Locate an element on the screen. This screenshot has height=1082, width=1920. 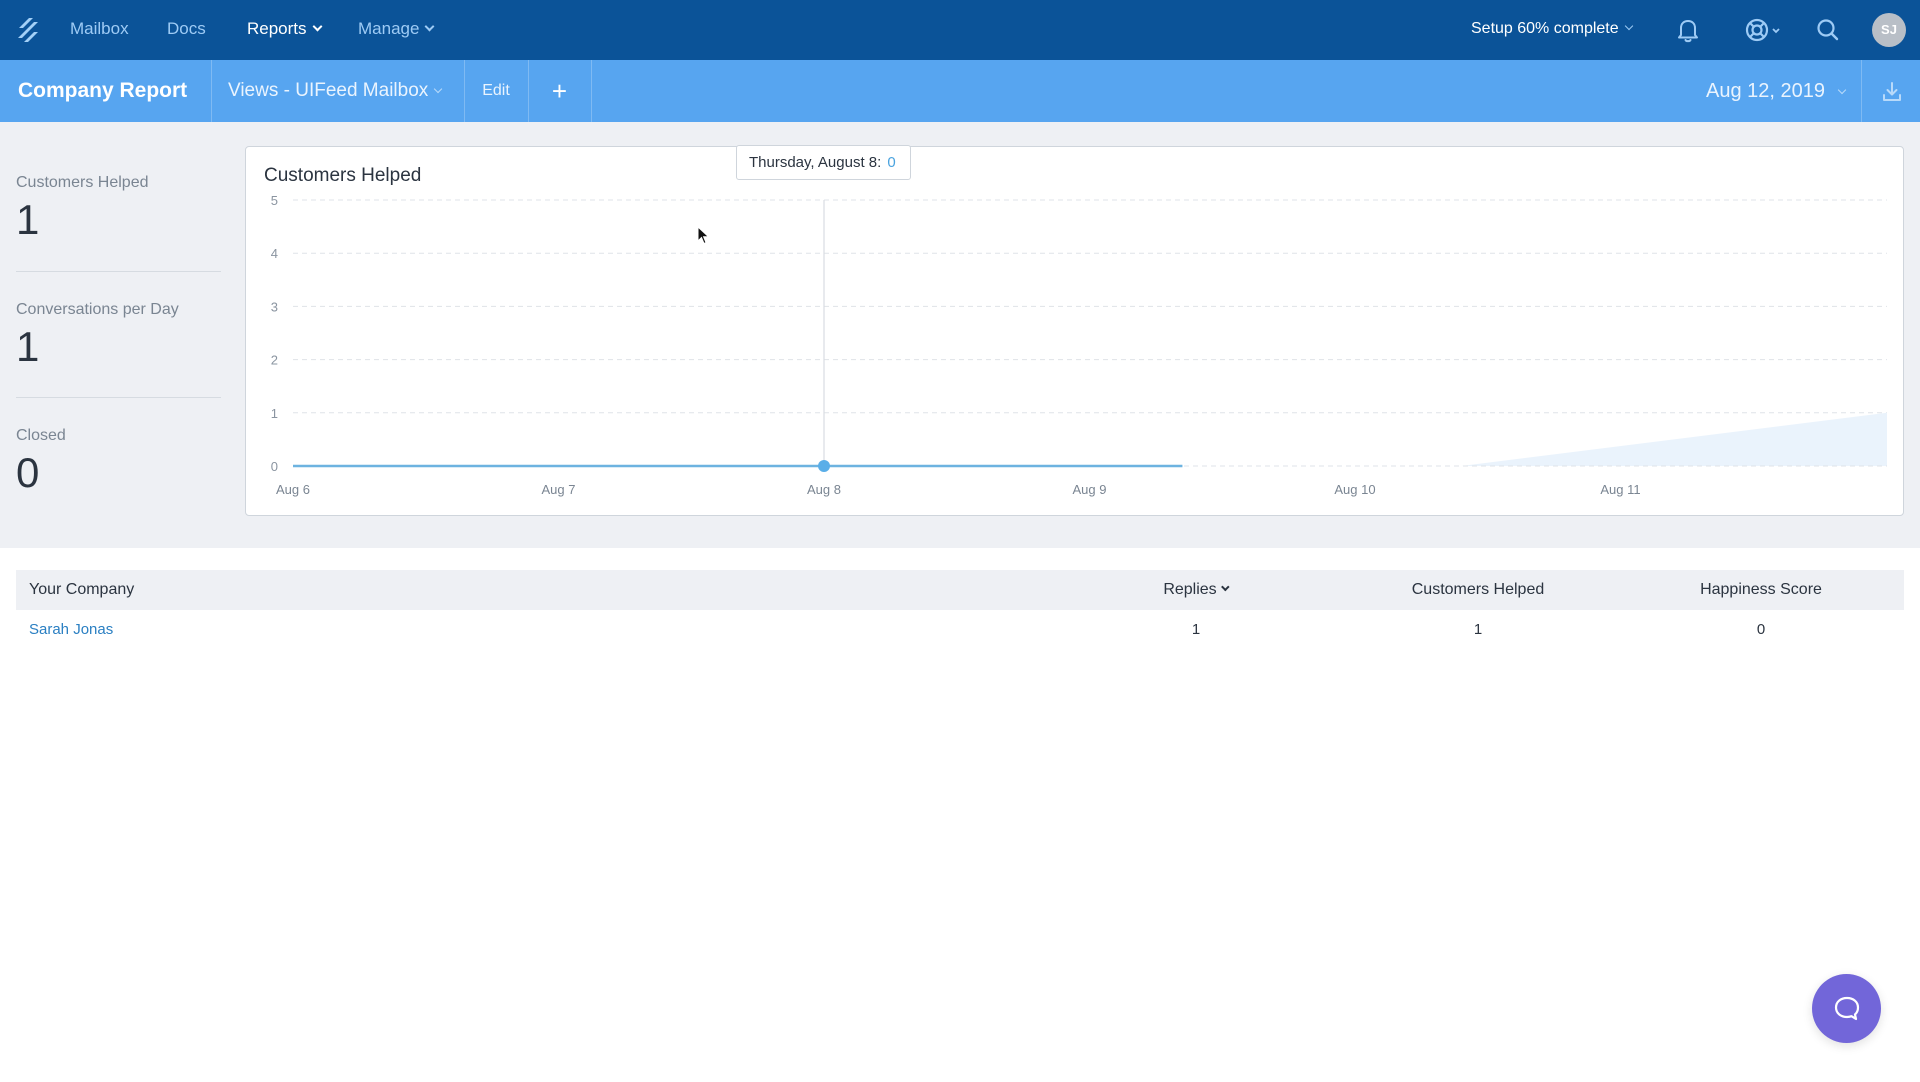
x-tick-label: Aug 7 is located at coordinates (559, 489).